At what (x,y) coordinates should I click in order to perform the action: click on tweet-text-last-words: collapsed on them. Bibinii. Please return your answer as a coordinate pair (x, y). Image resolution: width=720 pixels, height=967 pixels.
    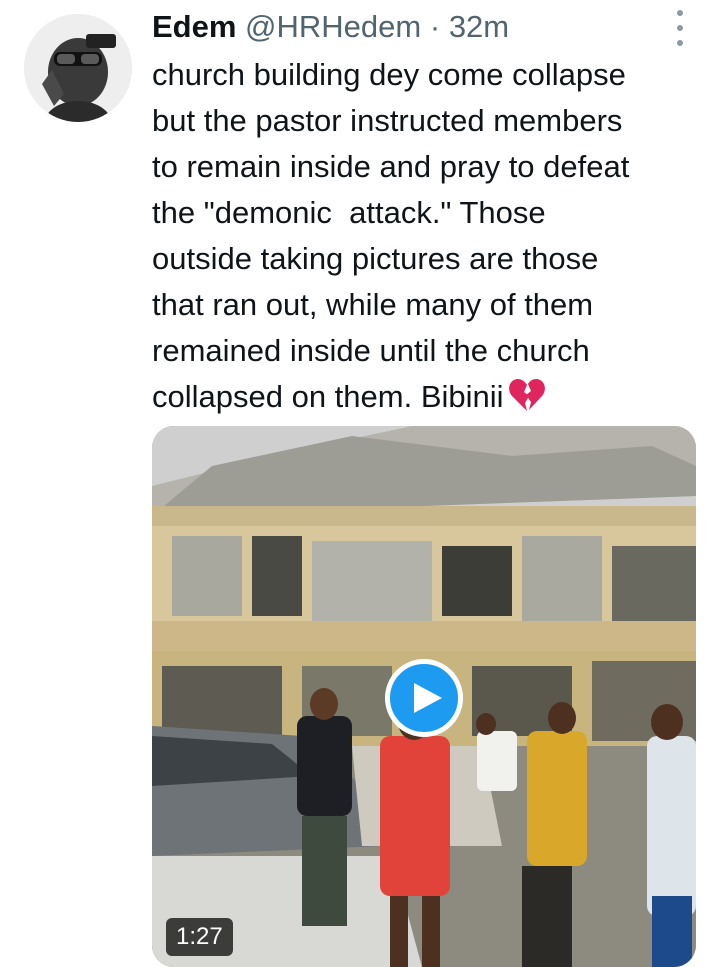
    Looking at the image, I should click on (328, 396).